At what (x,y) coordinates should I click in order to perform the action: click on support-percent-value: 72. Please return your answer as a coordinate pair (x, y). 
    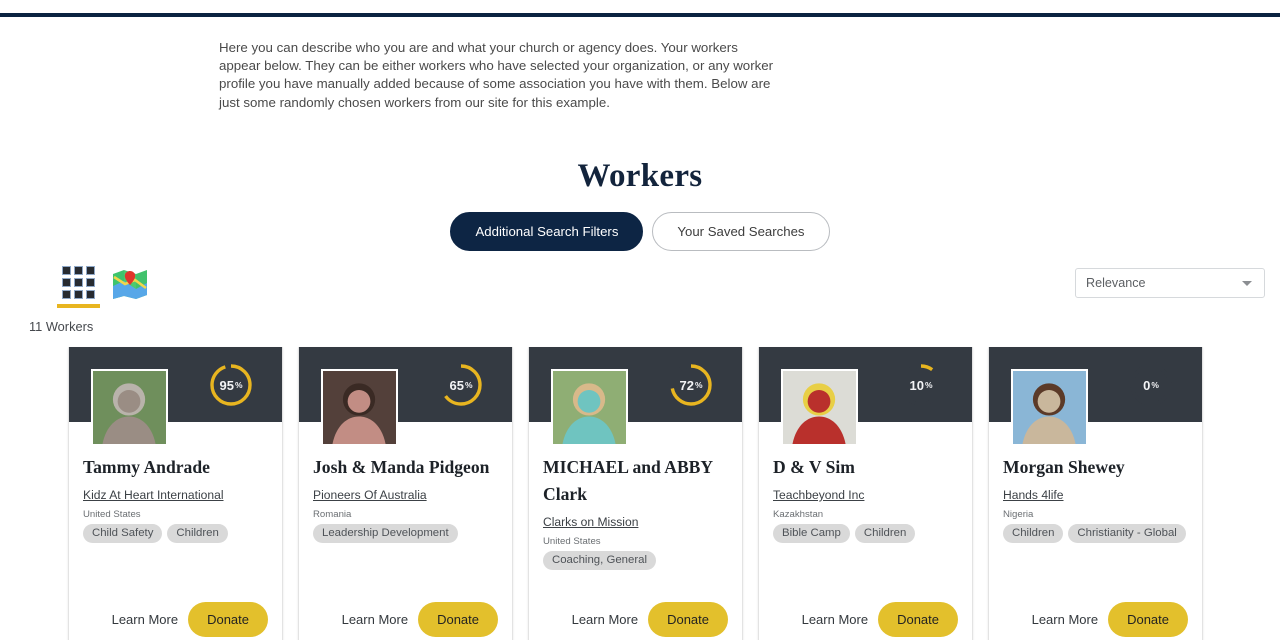
    Looking at the image, I should click on (686, 385).